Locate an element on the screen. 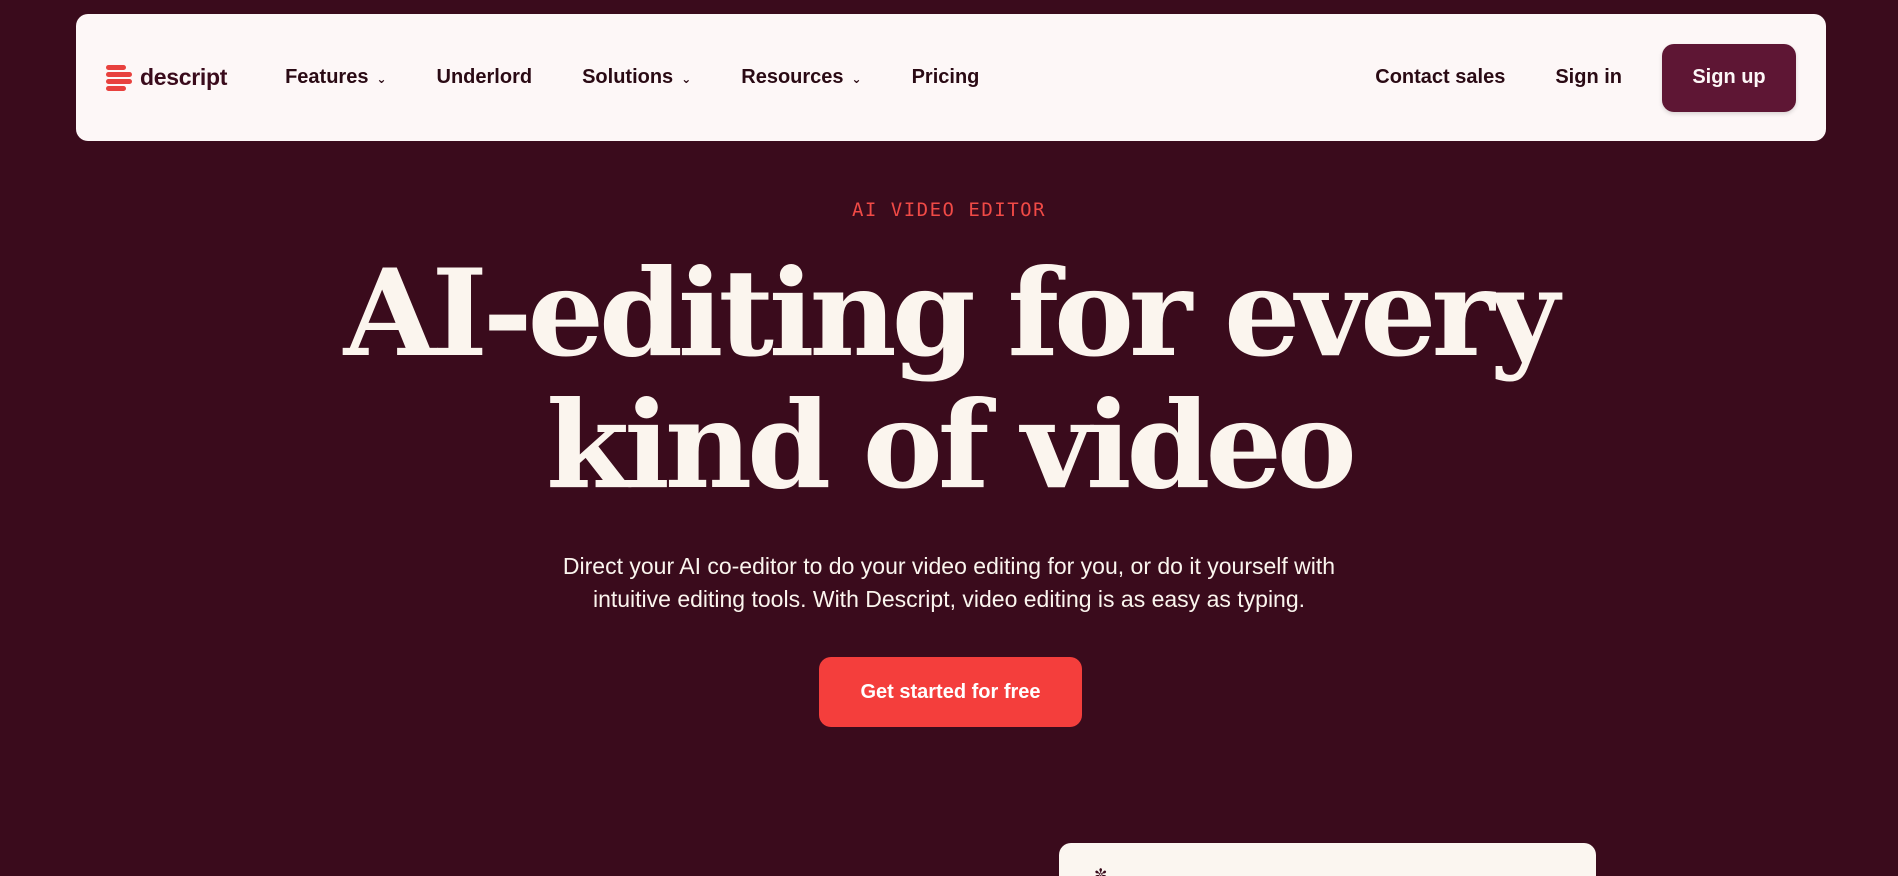  sign-in-link: Sign in is located at coordinates (1588, 77).